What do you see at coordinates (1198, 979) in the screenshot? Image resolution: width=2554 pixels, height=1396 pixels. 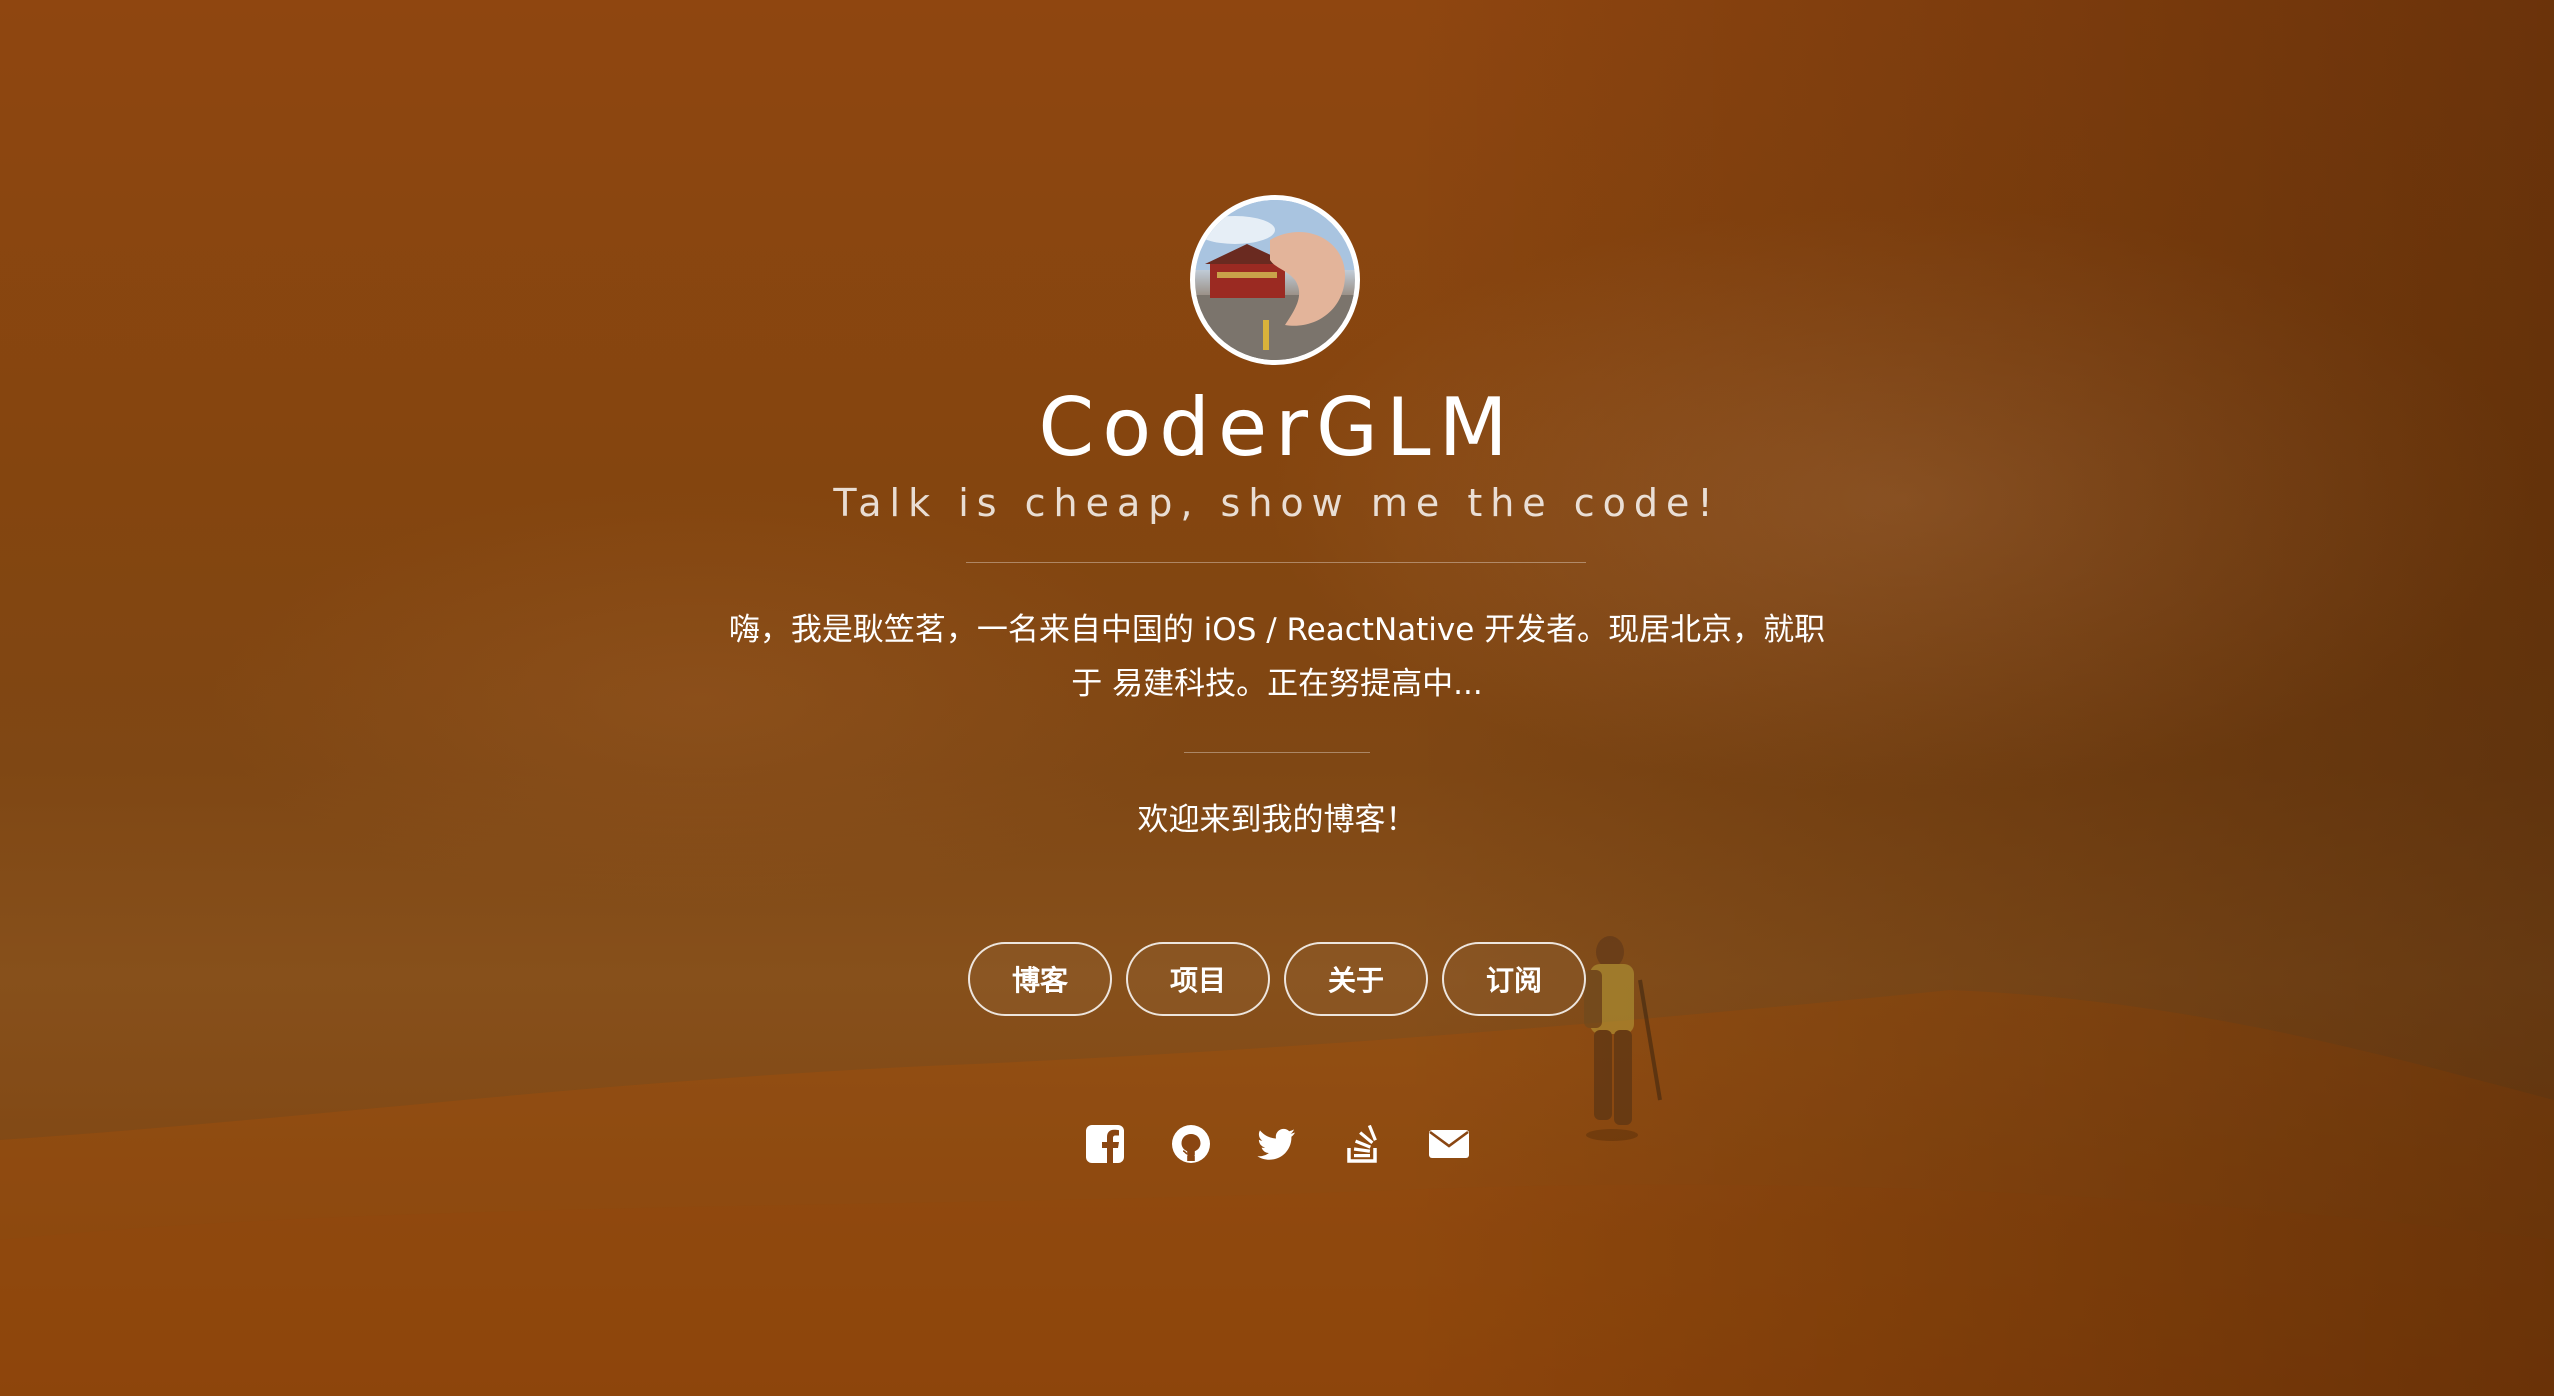 I see `nav-projects-button: 项目` at bounding box center [1198, 979].